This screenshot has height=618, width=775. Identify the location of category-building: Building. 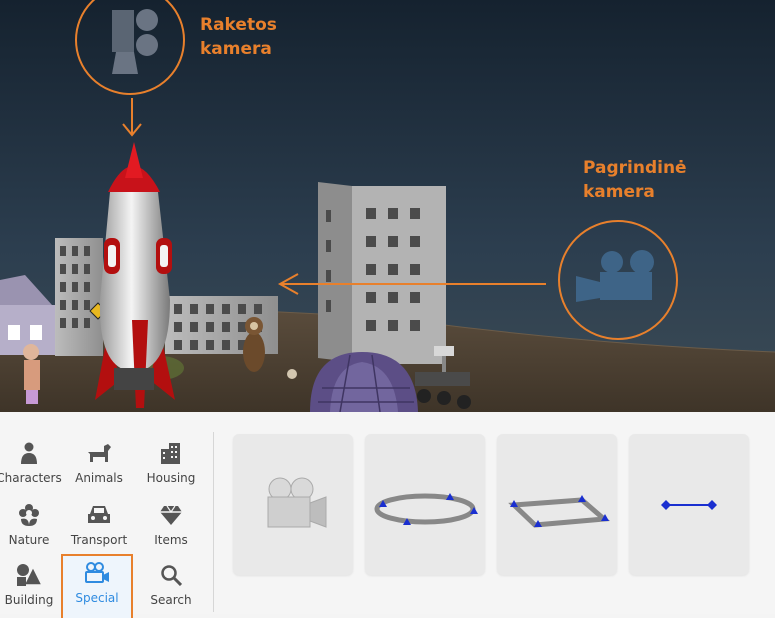
(31, 587).